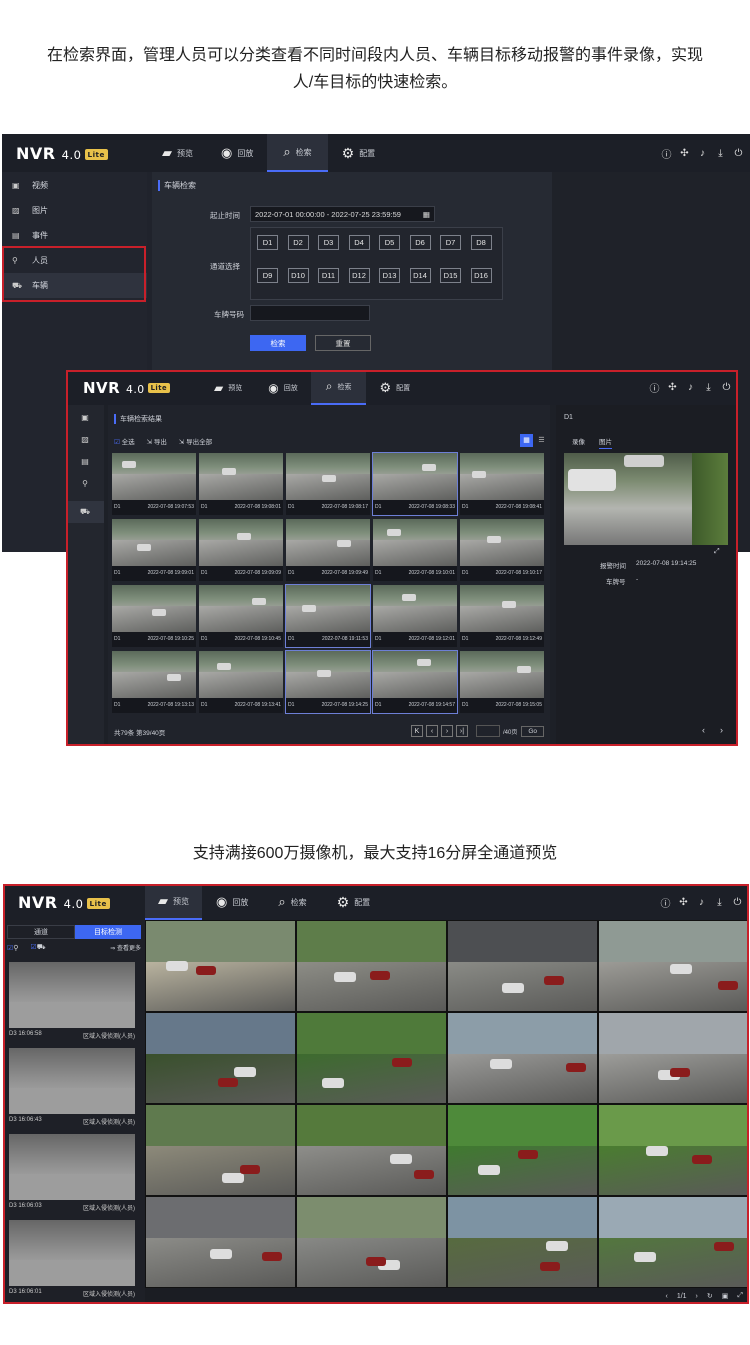 The image size is (750, 1345). I want to click on channel-button: D4, so click(359, 242).